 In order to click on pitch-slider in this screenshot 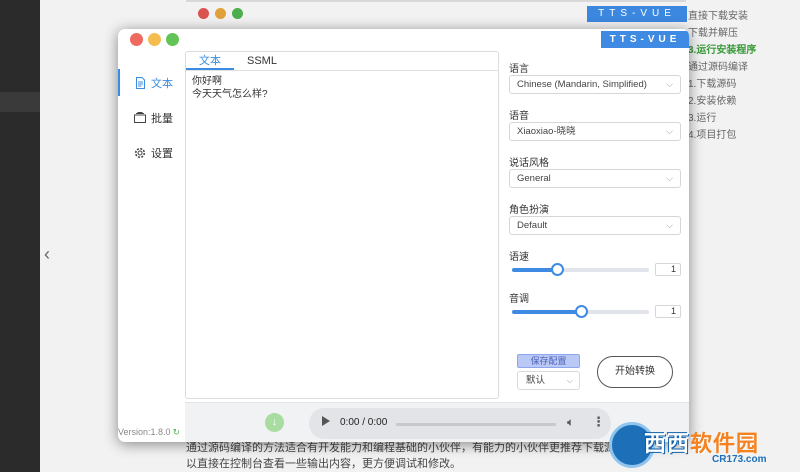, I will do `click(580, 312)`.